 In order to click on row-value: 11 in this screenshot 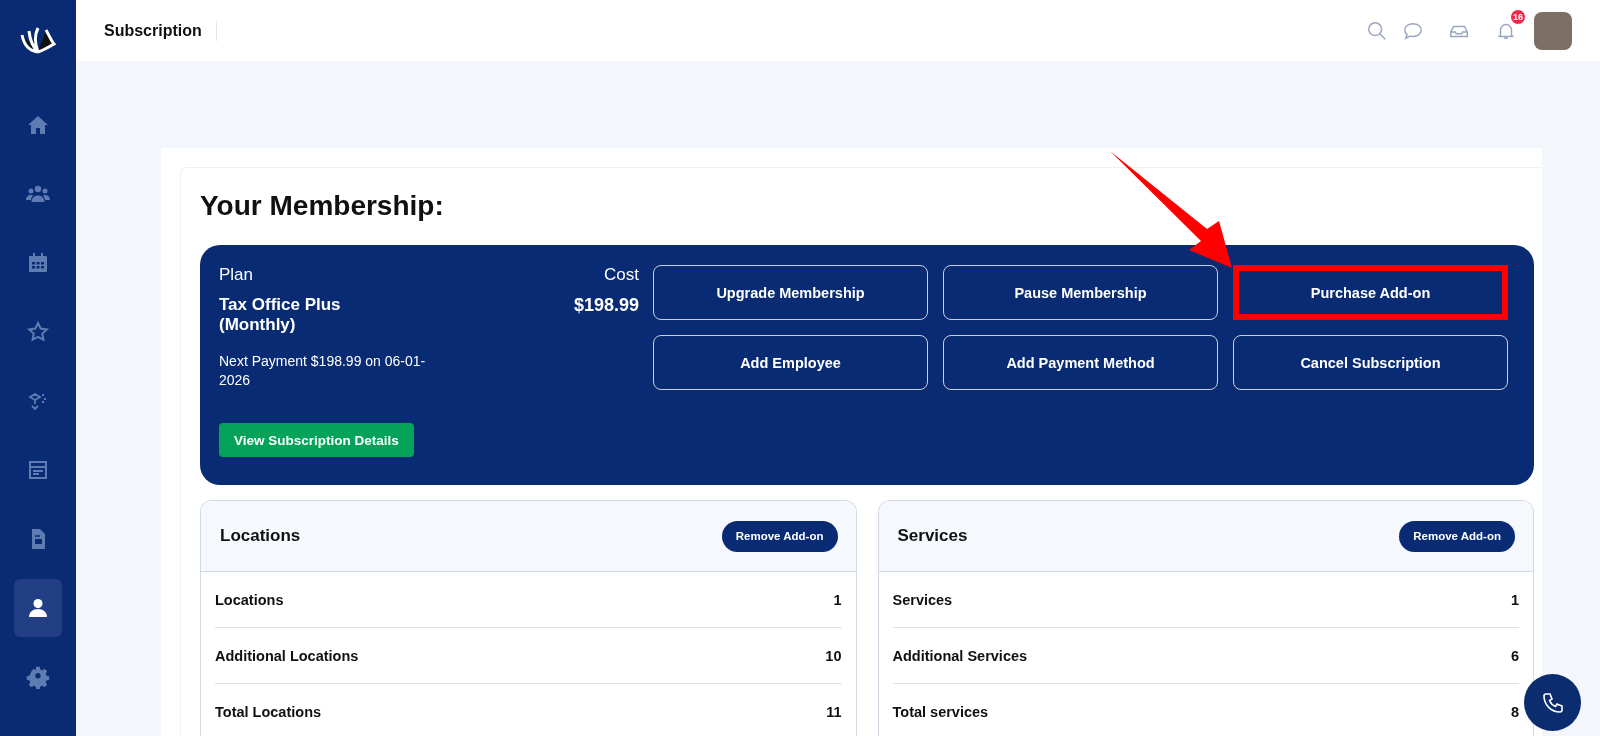, I will do `click(834, 711)`.